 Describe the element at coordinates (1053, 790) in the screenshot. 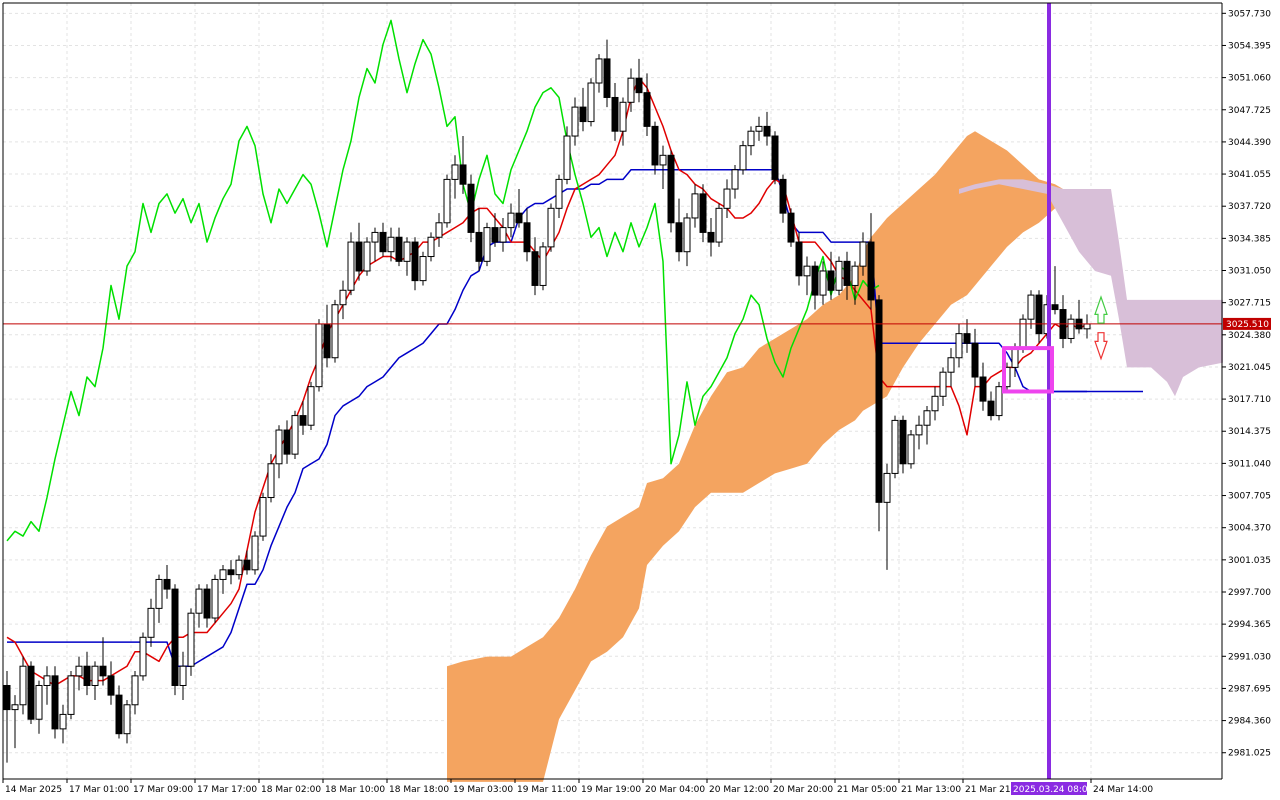

I see `vline-date-label: 2025.03.24 08:00` at that location.